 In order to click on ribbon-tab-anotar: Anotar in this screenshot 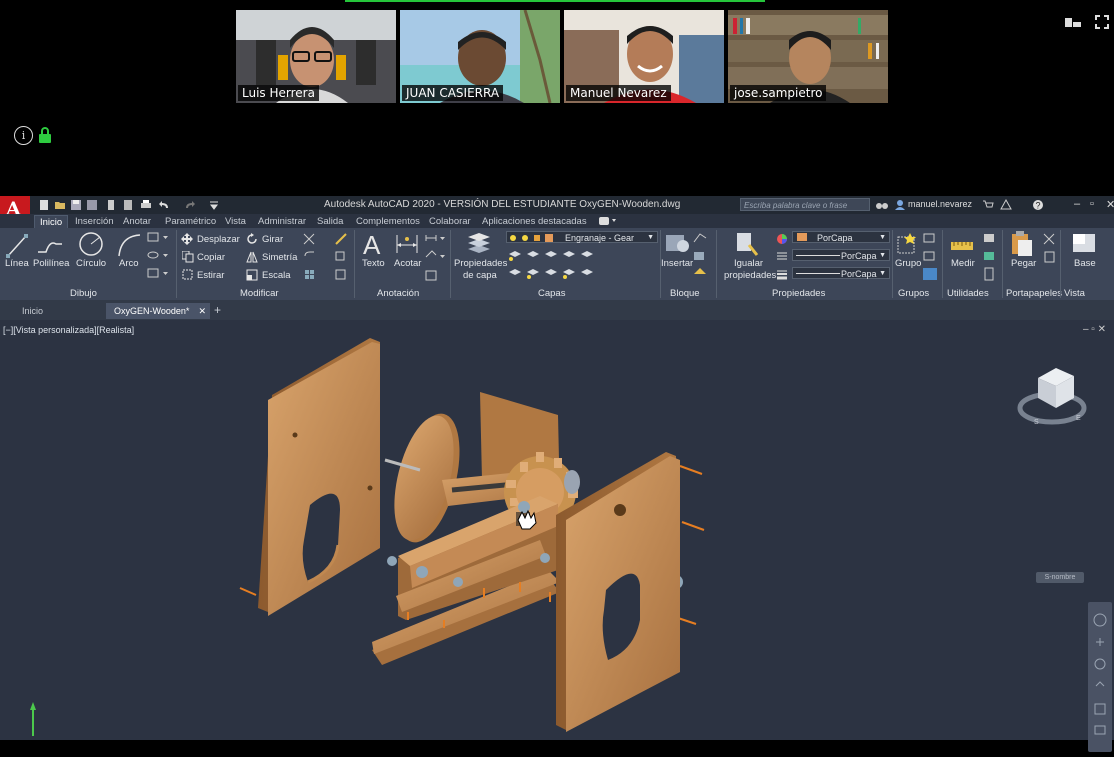, I will do `click(137, 221)`.